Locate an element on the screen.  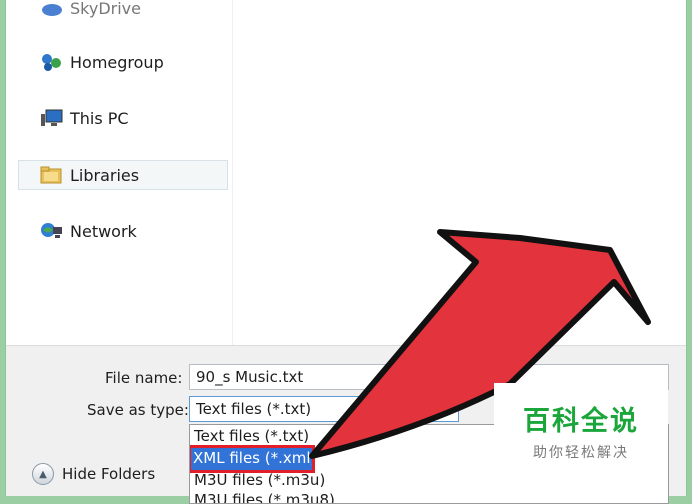
watermark-logo: 百科全说 助你轻松解决 is located at coordinates (581, 424).